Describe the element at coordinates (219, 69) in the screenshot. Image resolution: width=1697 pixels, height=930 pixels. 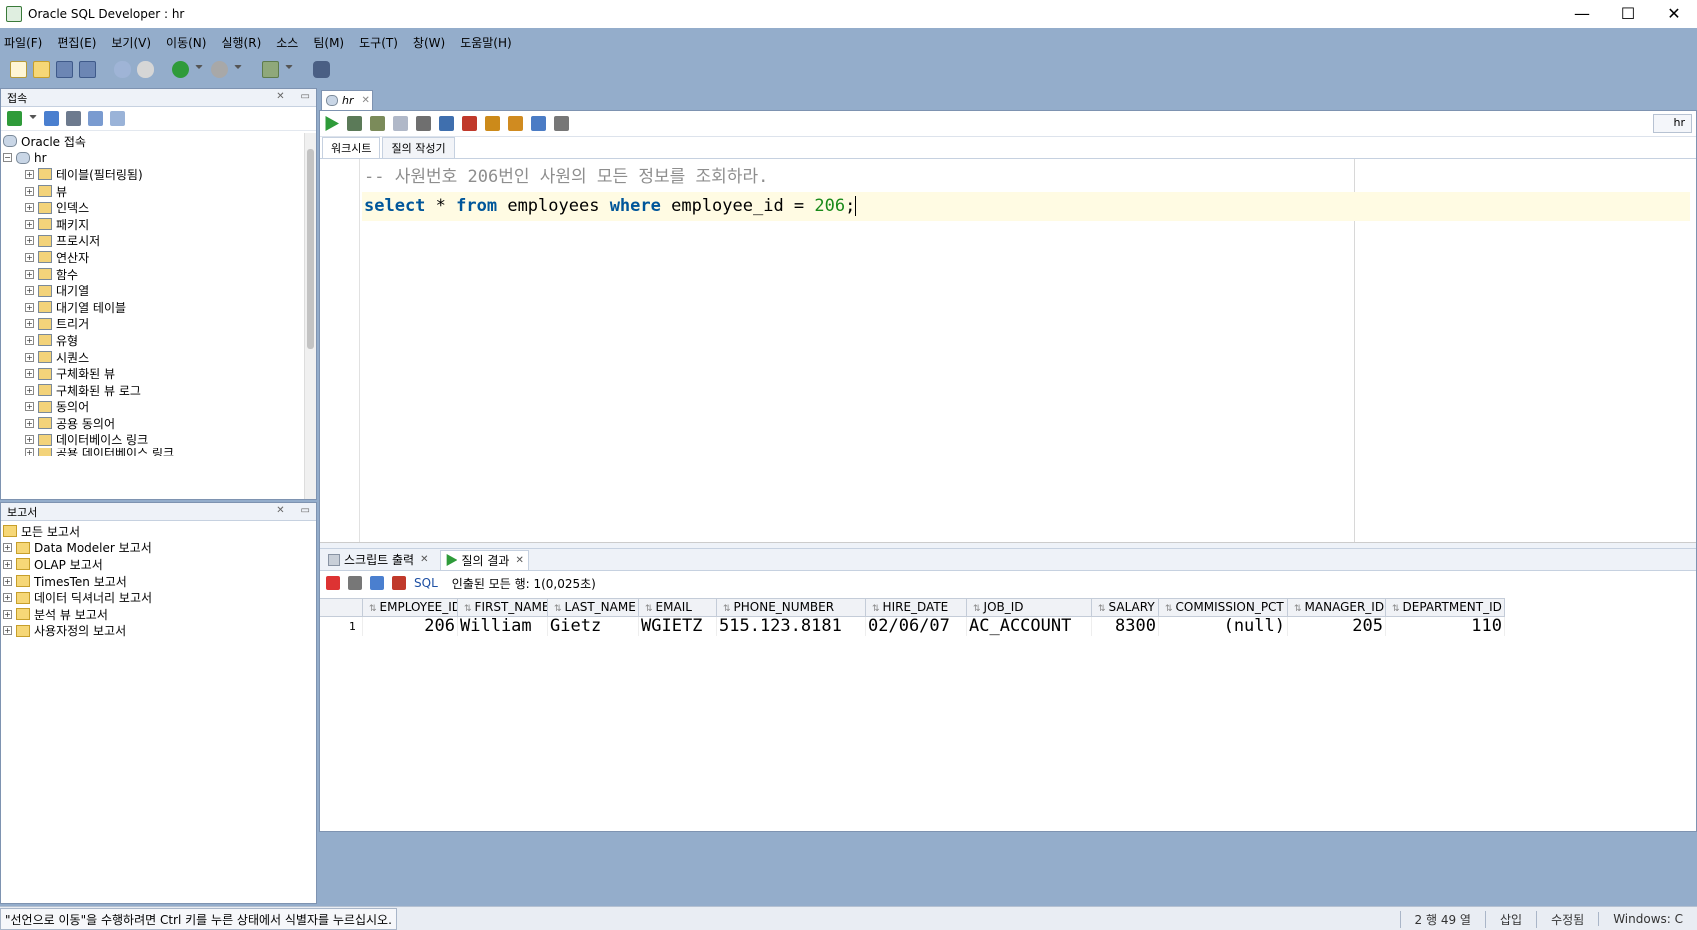
I see `forward-icon` at that location.